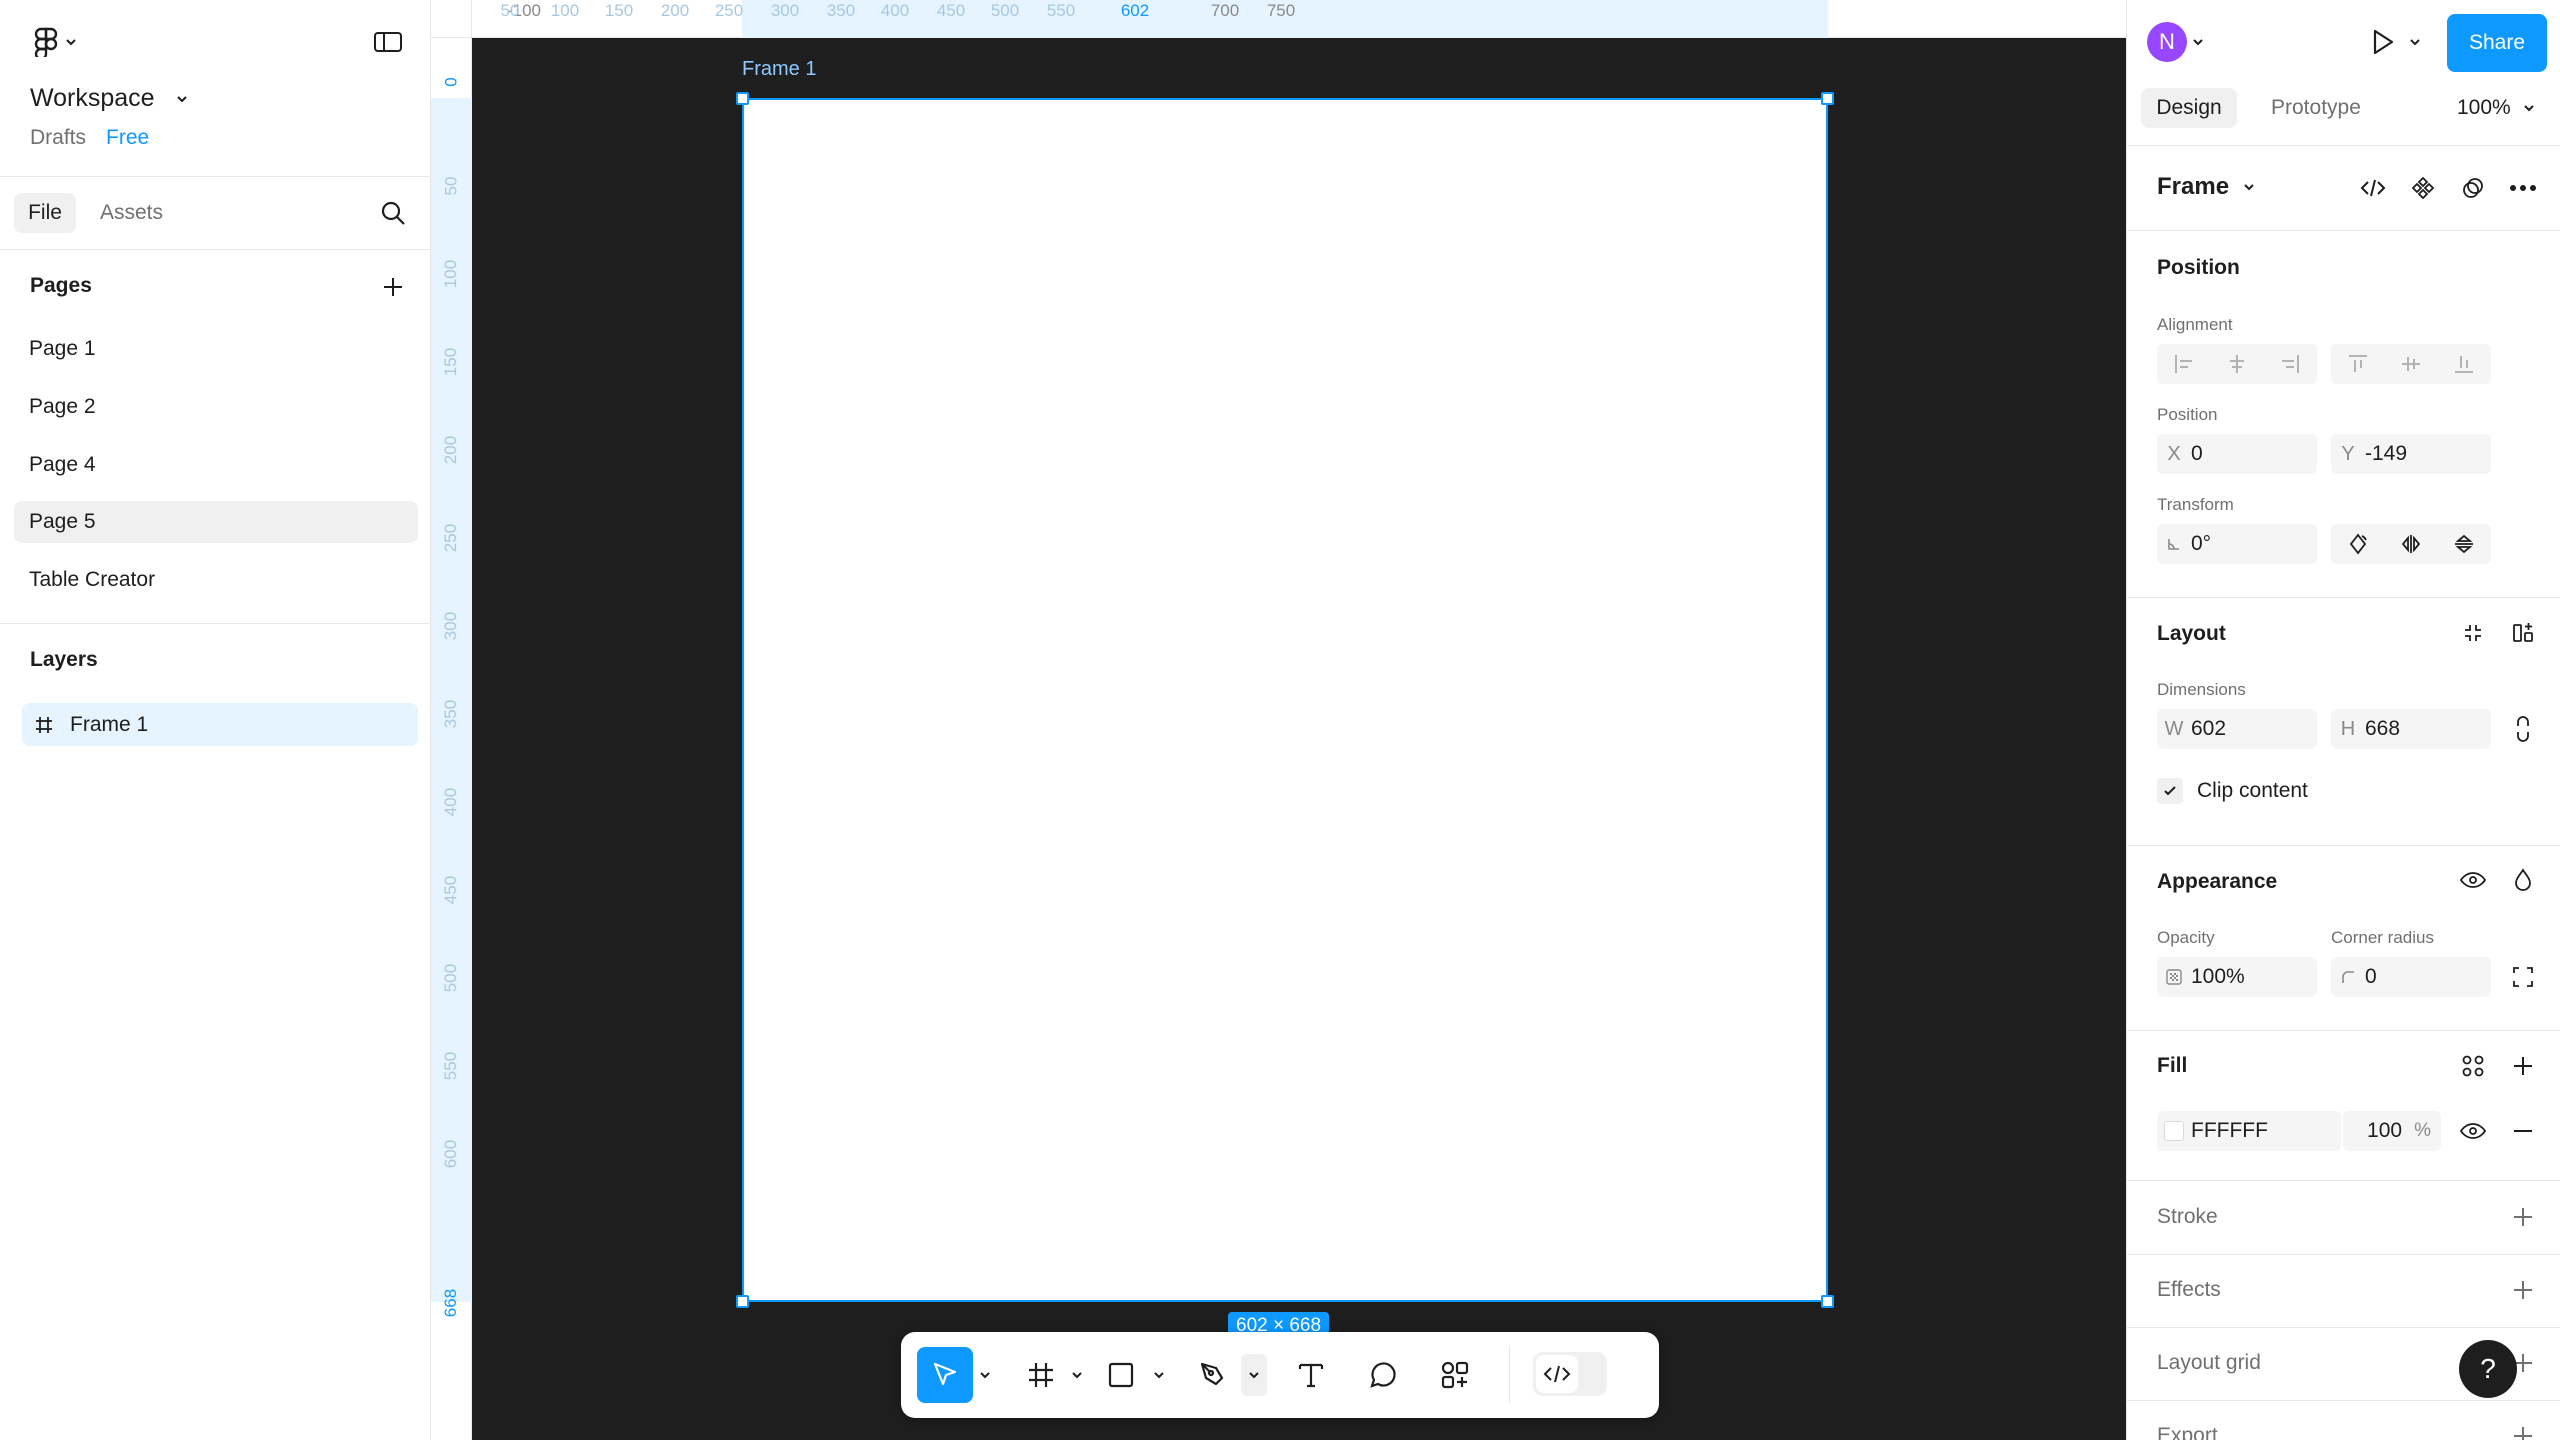  I want to click on independent-corners-button, so click(2523, 977).